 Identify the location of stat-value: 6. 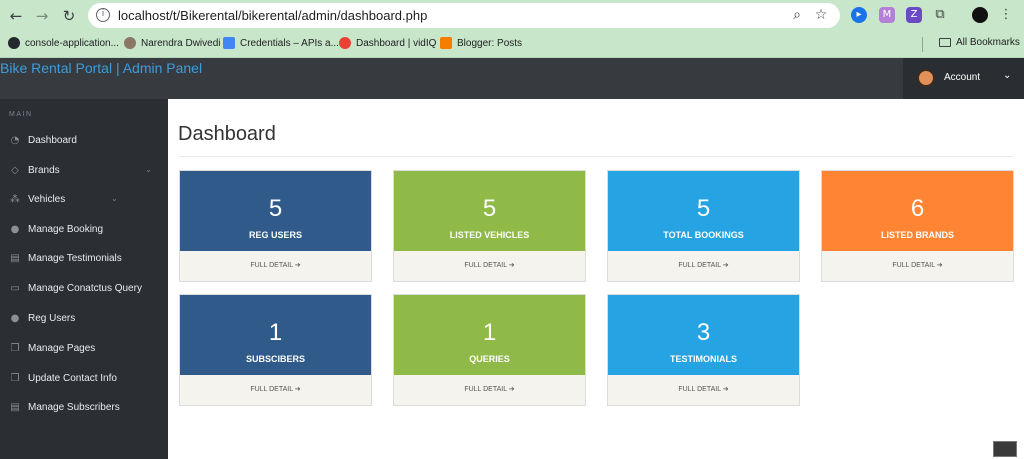
(917, 208).